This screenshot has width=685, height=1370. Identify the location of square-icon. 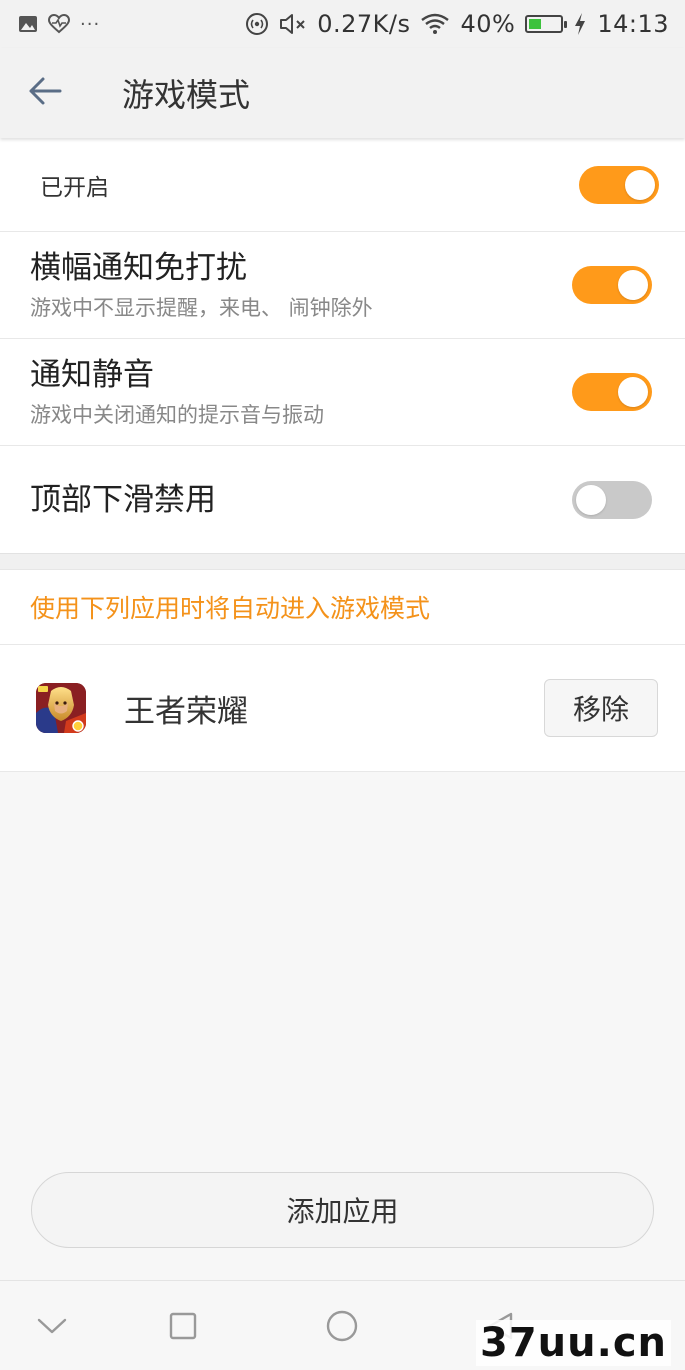
(183, 1326).